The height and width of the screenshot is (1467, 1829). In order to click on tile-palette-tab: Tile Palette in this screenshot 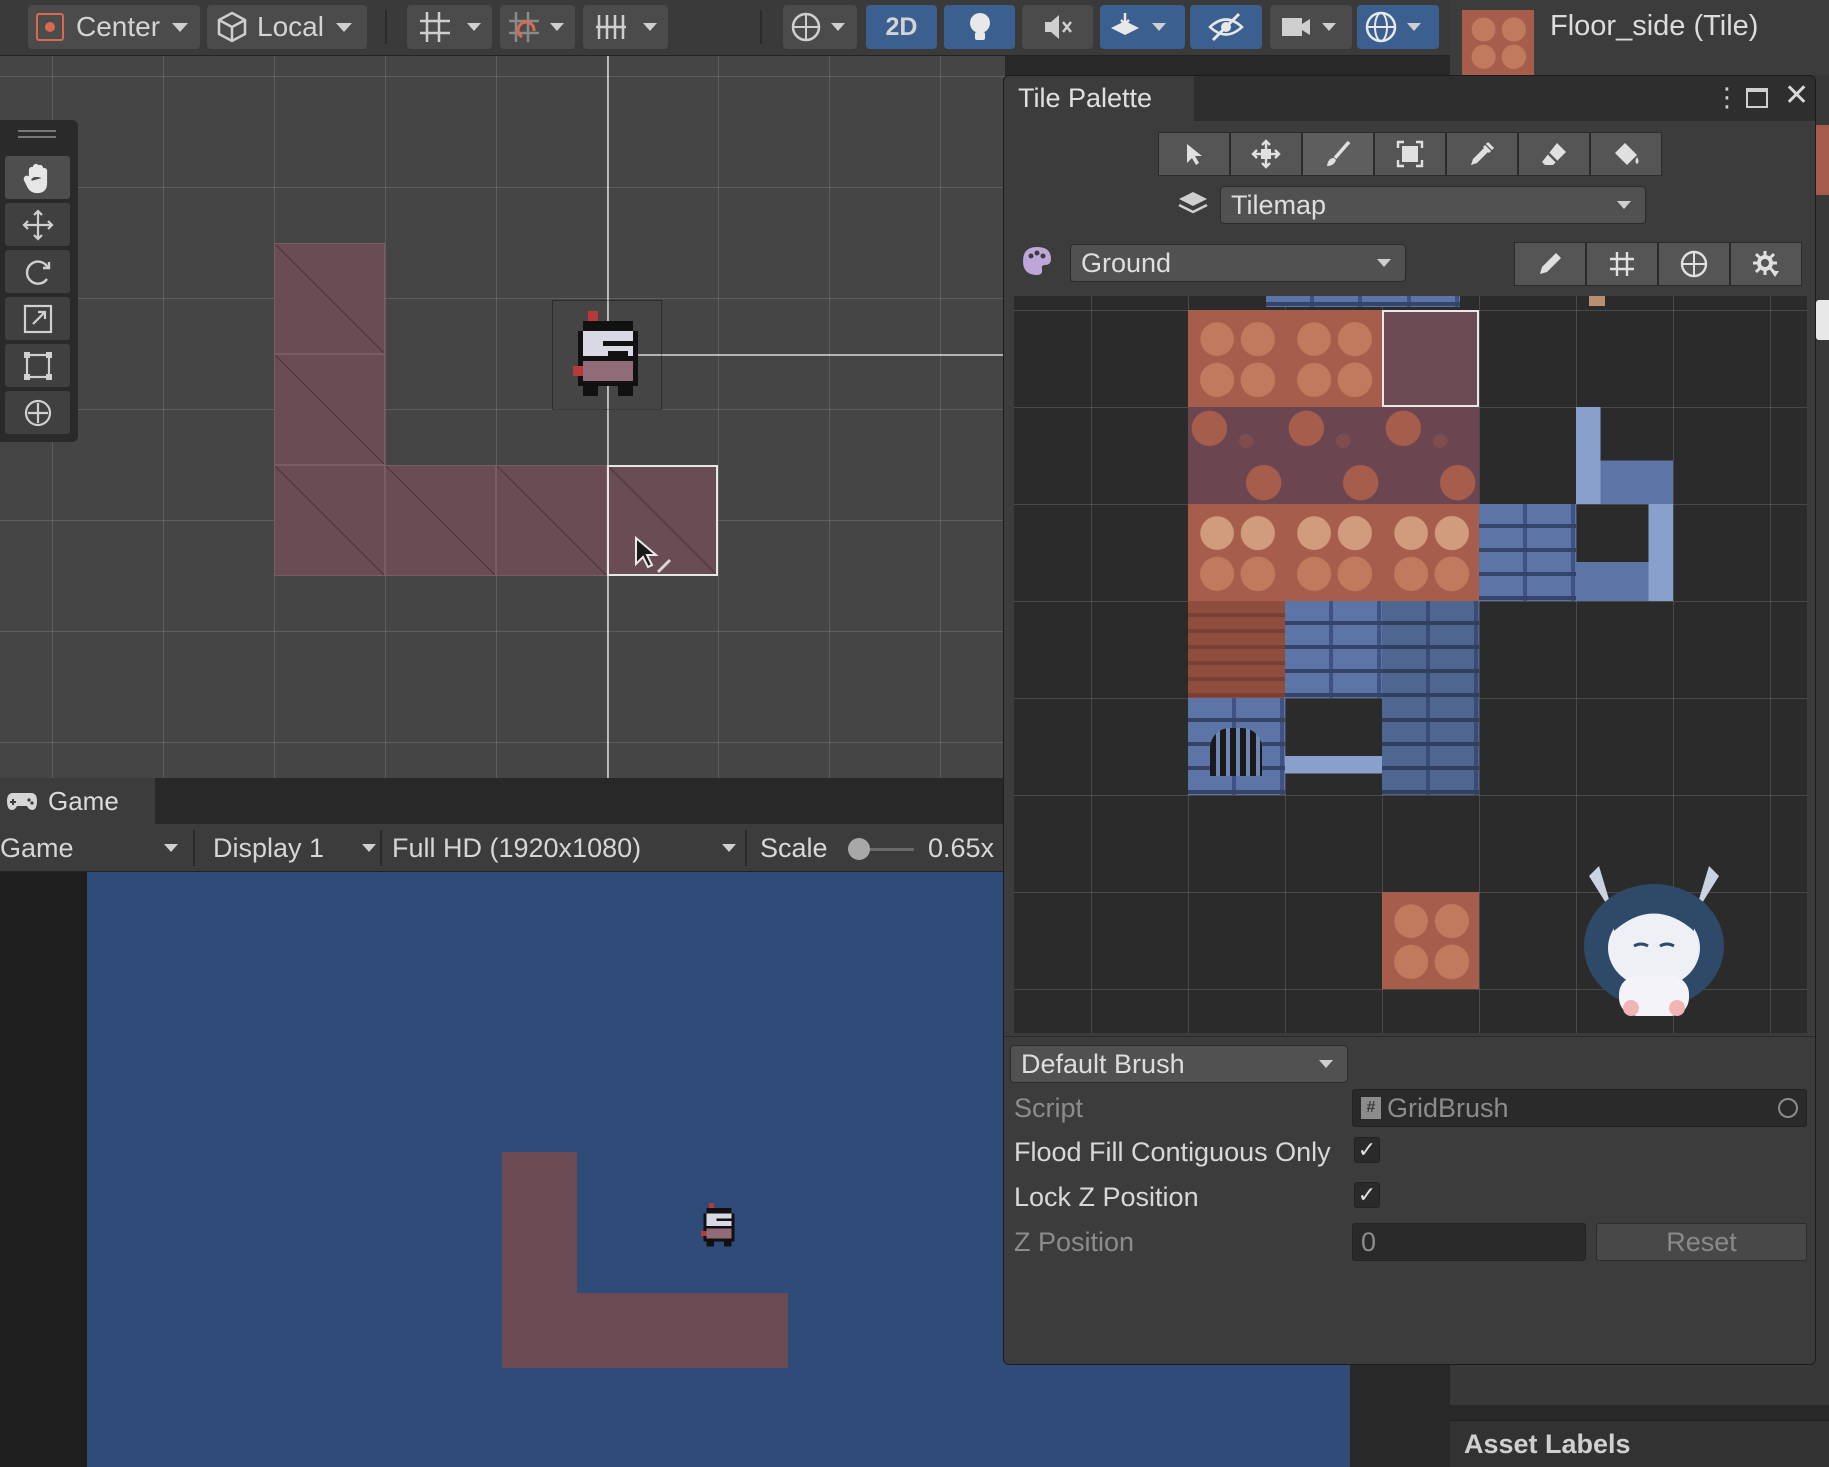, I will do `click(1099, 98)`.